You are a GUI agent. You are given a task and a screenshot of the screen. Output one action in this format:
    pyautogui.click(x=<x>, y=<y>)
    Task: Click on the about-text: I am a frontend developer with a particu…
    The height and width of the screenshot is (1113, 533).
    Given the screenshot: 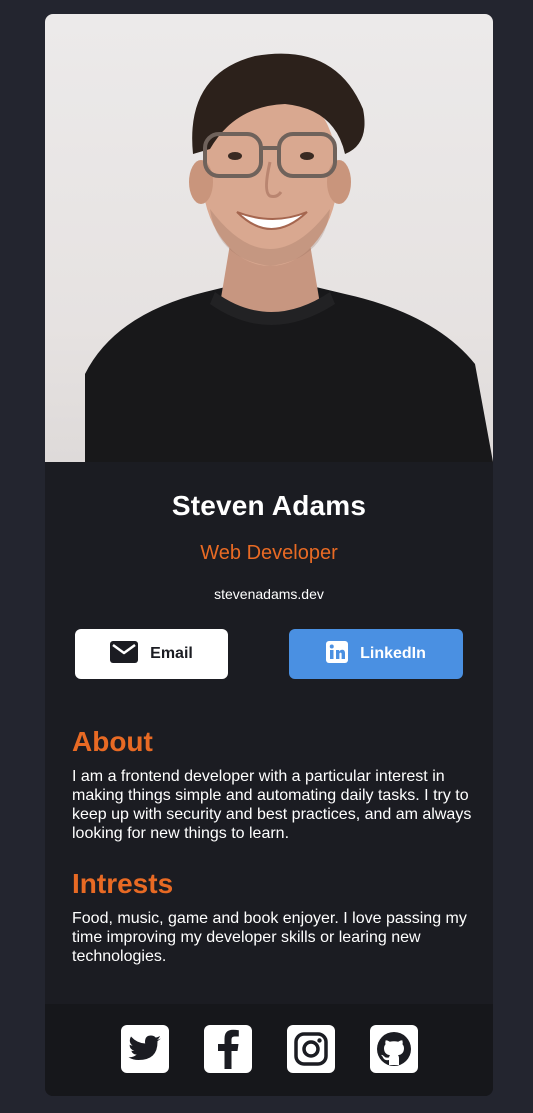 What is the action you would take?
    pyautogui.click(x=272, y=805)
    